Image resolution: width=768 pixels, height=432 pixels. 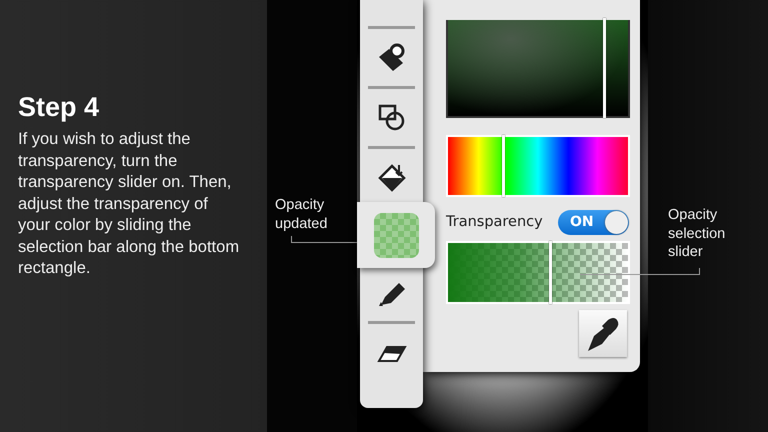 What do you see at coordinates (391, 177) in the screenshot?
I see `paint-bucket-icon` at bounding box center [391, 177].